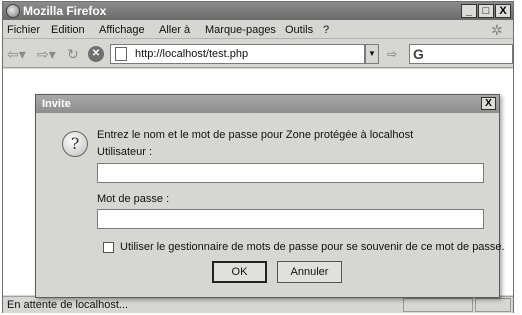 This screenshot has height=315, width=522. What do you see at coordinates (267, 104) in the screenshot?
I see `dialog-title: Invite` at bounding box center [267, 104].